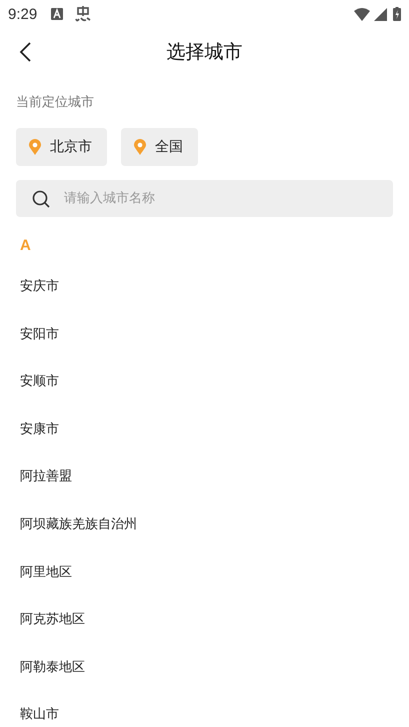  What do you see at coordinates (57, 14) in the screenshot?
I see `notification-icon` at bounding box center [57, 14].